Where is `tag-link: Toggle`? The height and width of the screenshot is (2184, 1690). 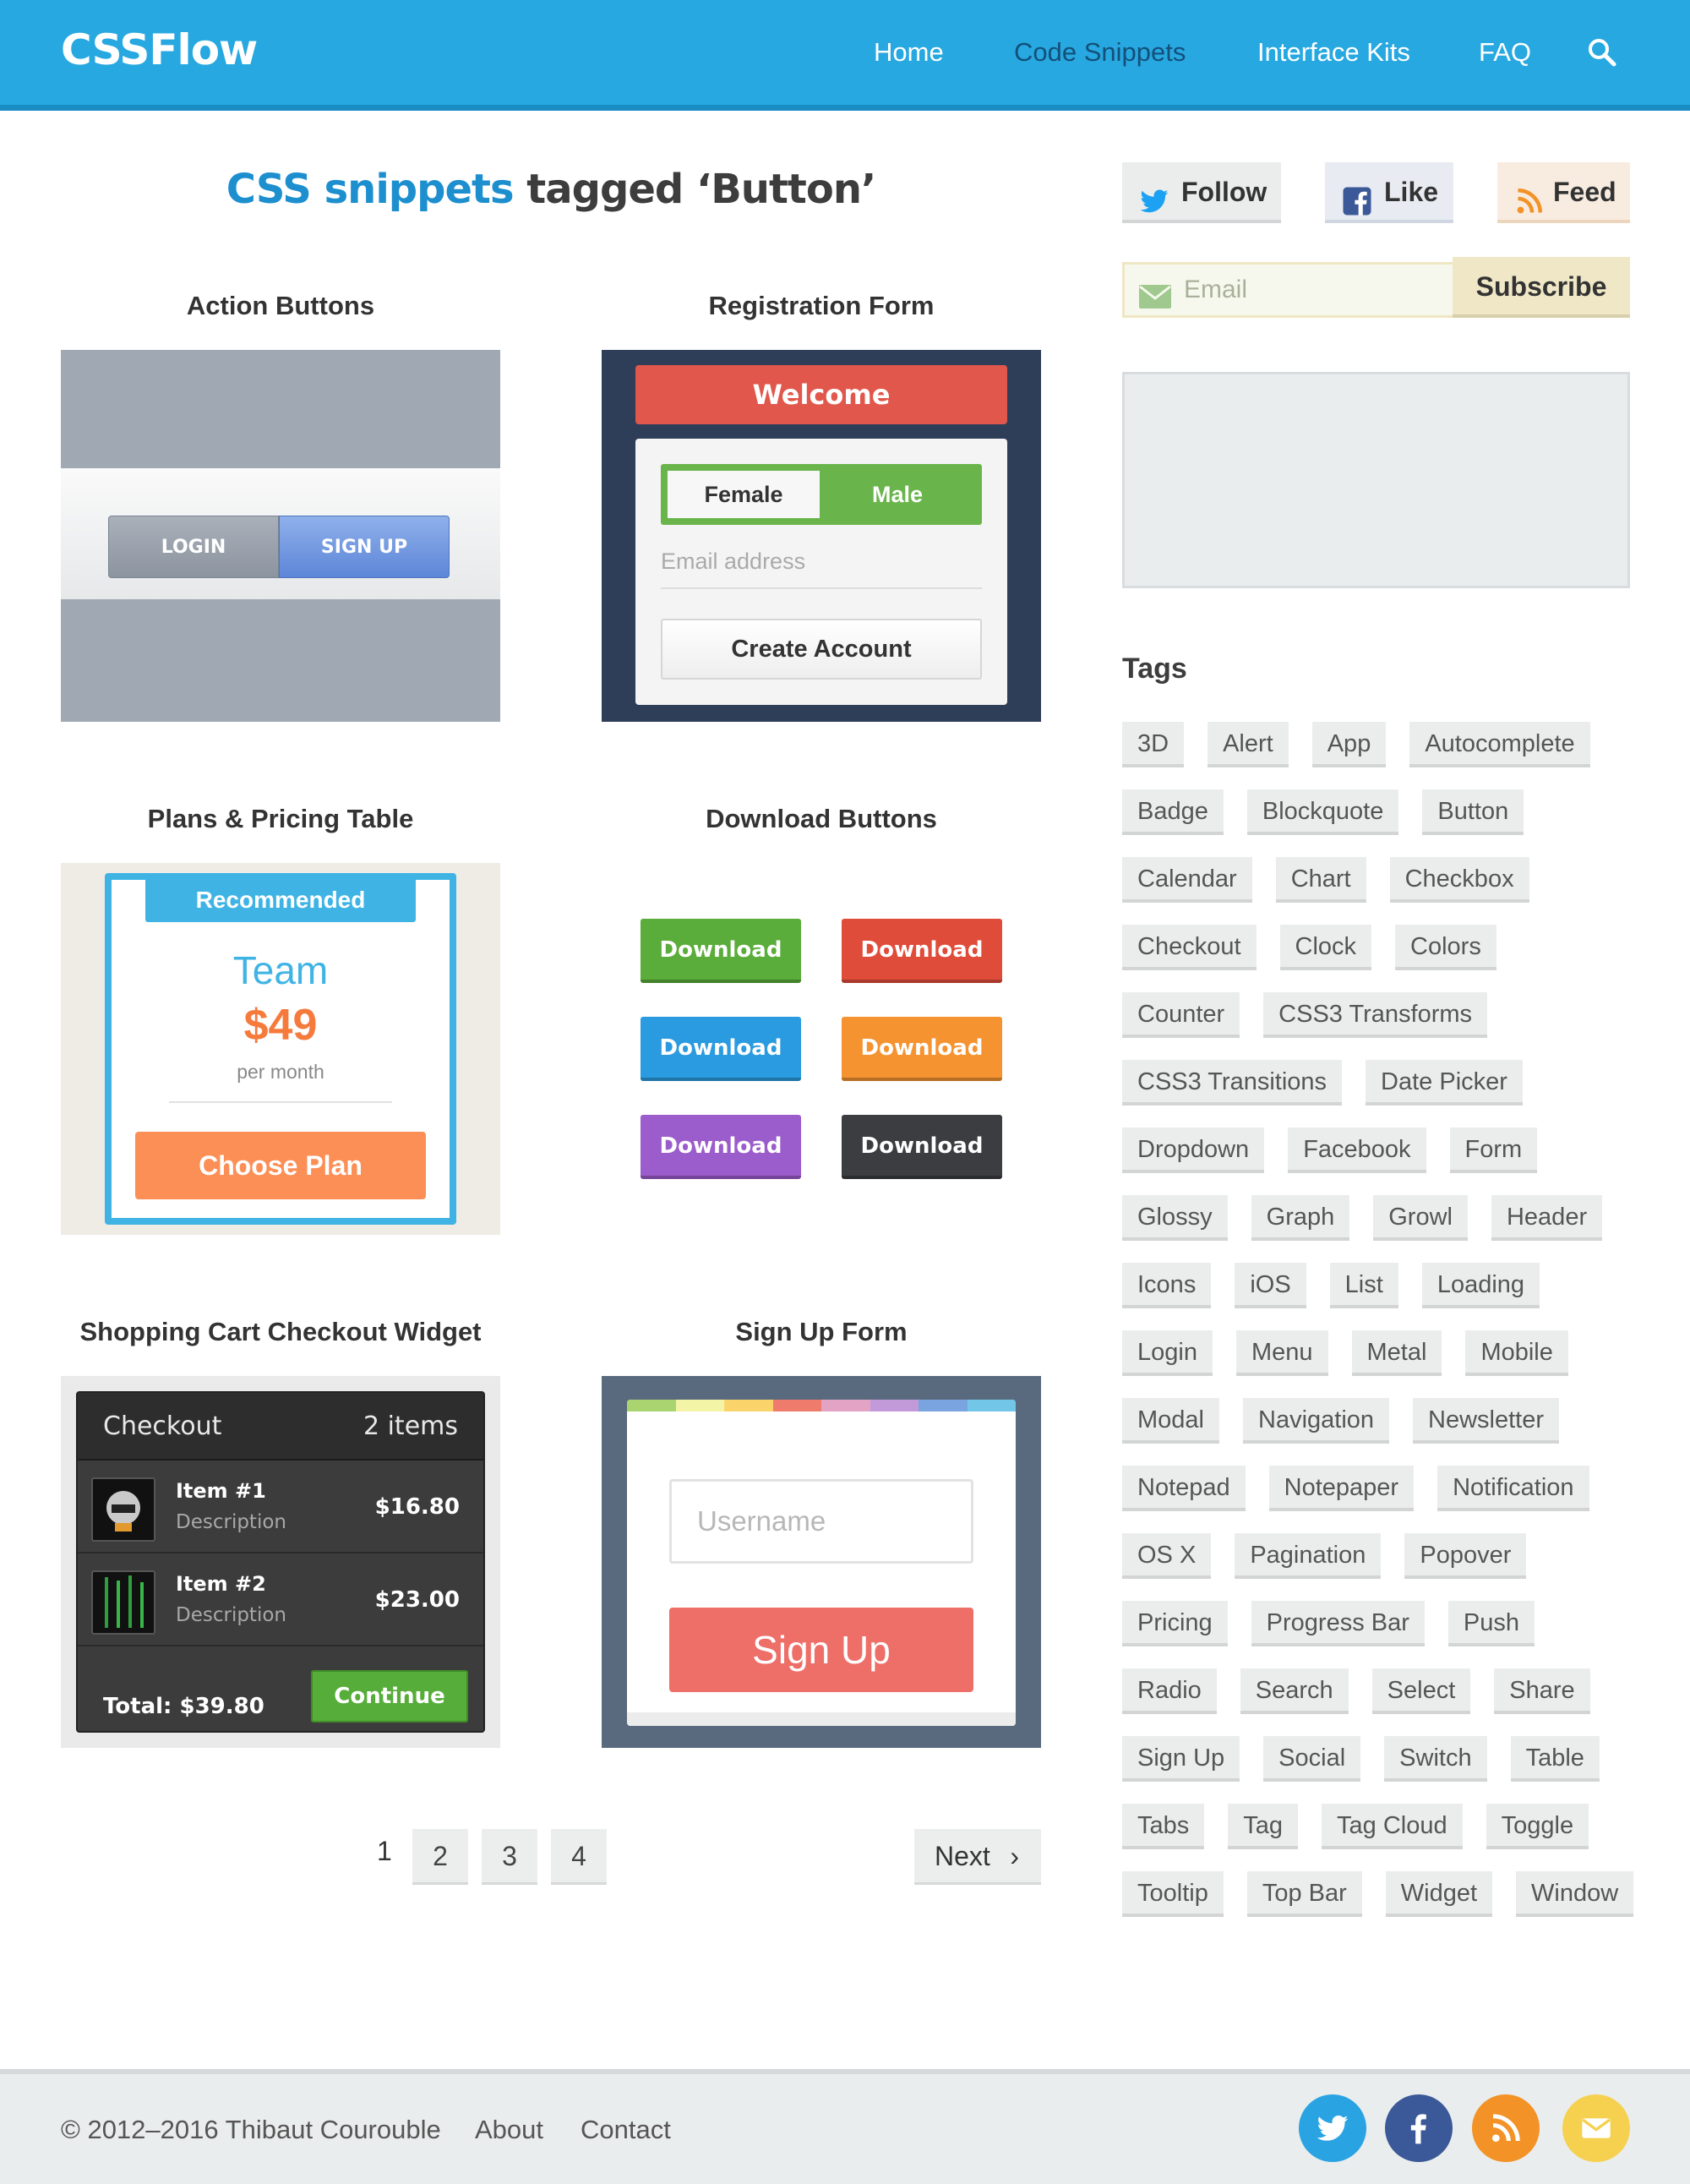
tag-link: Toggle is located at coordinates (1537, 1826).